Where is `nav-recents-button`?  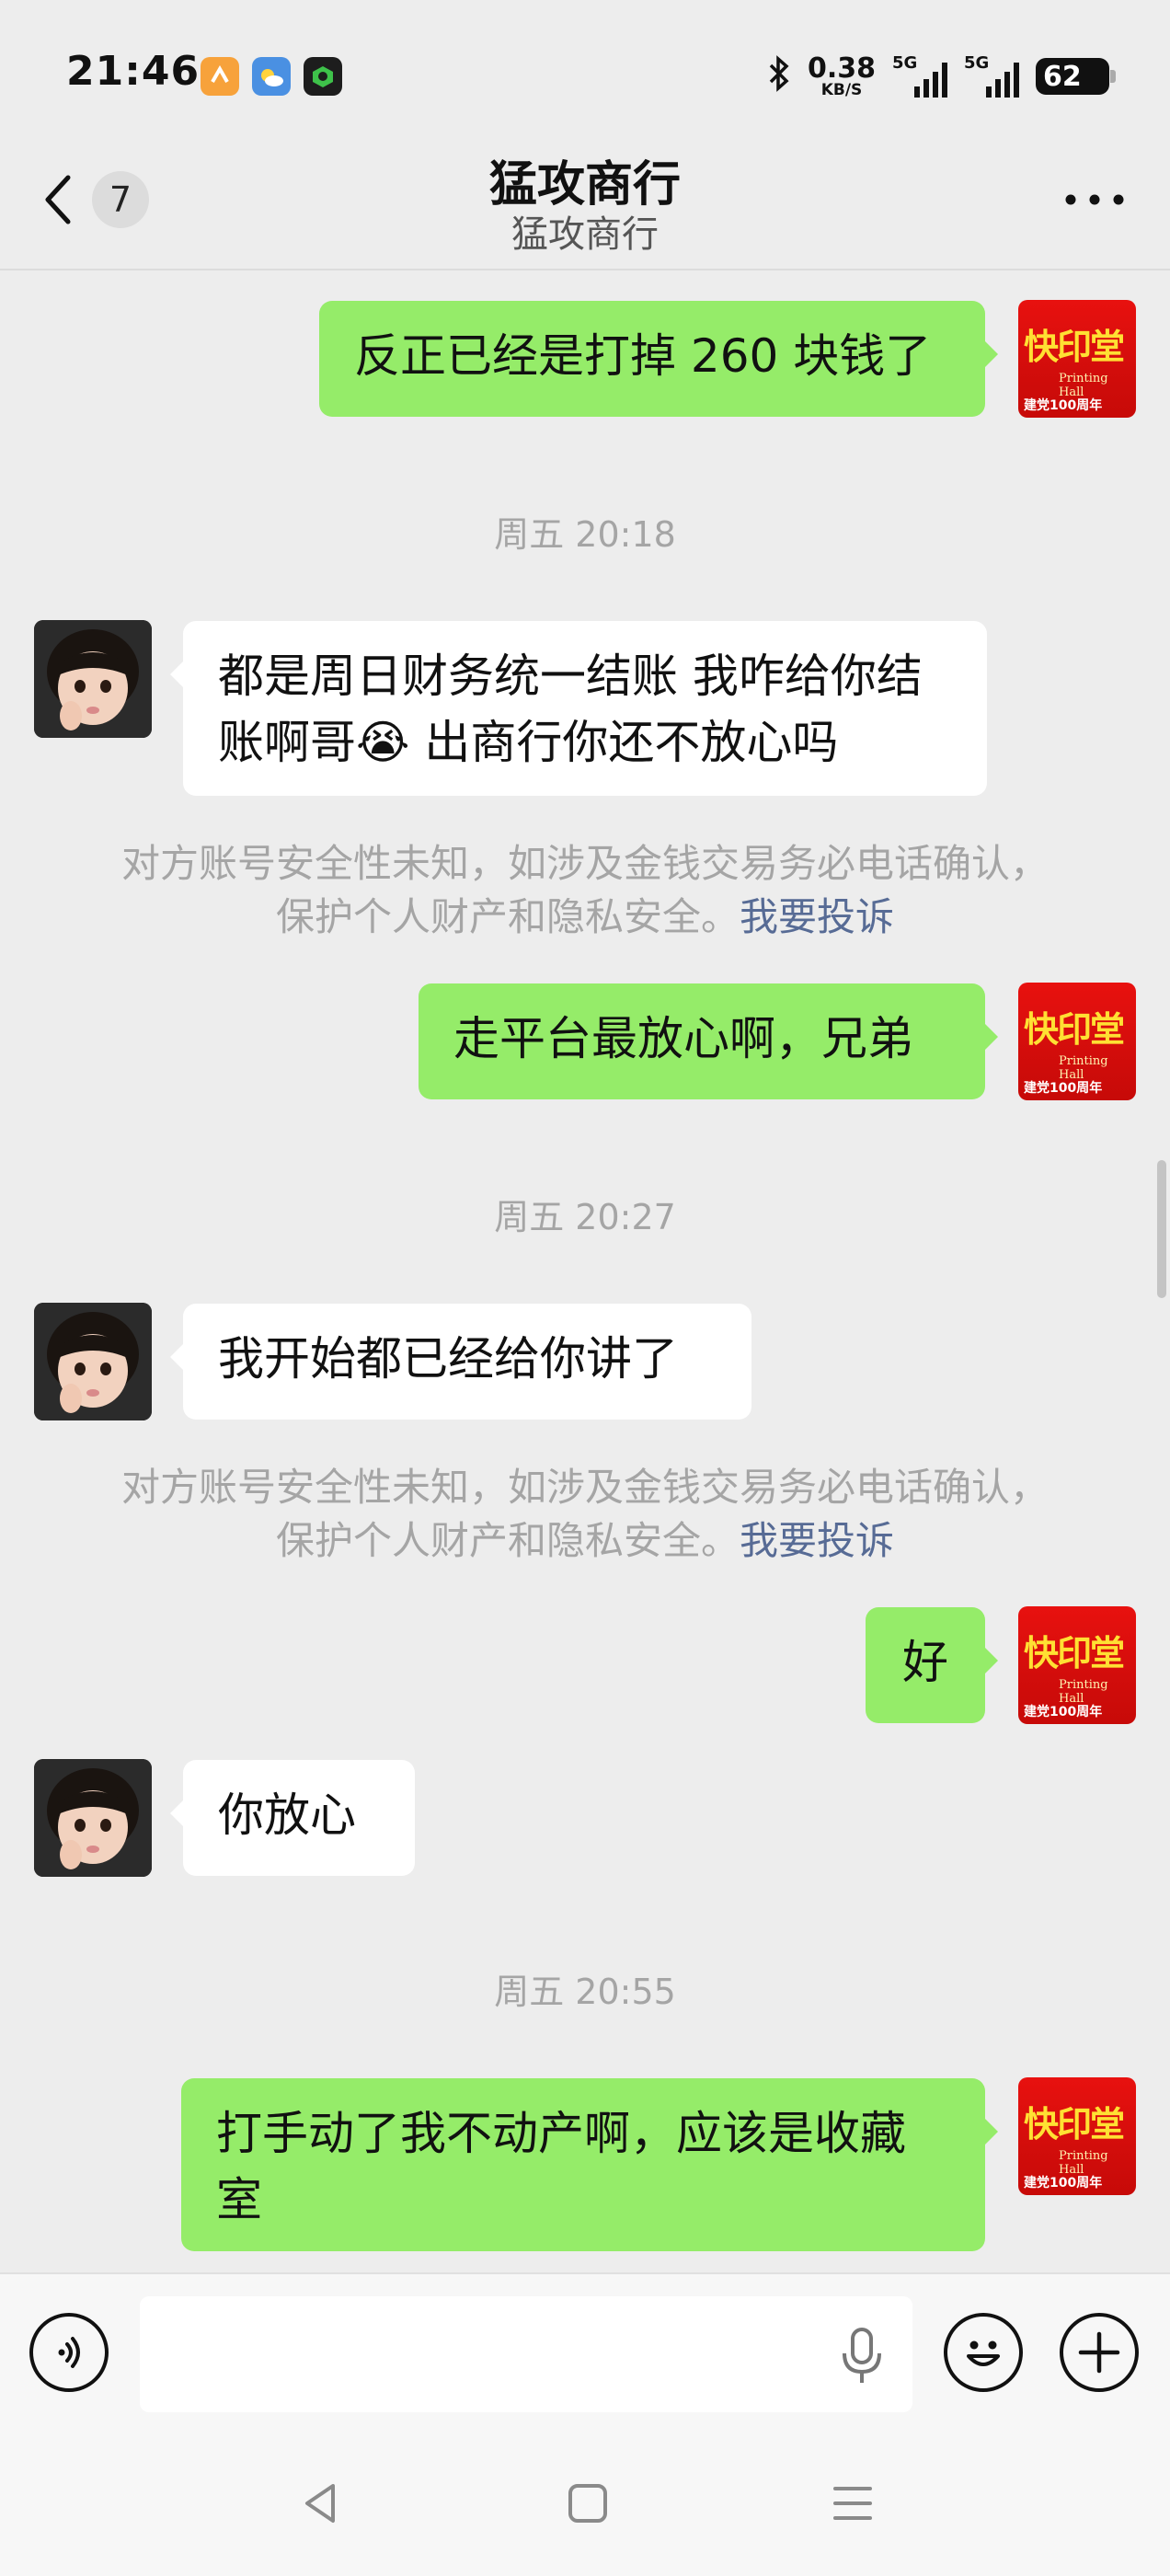
nav-recents-button is located at coordinates (852, 2503).